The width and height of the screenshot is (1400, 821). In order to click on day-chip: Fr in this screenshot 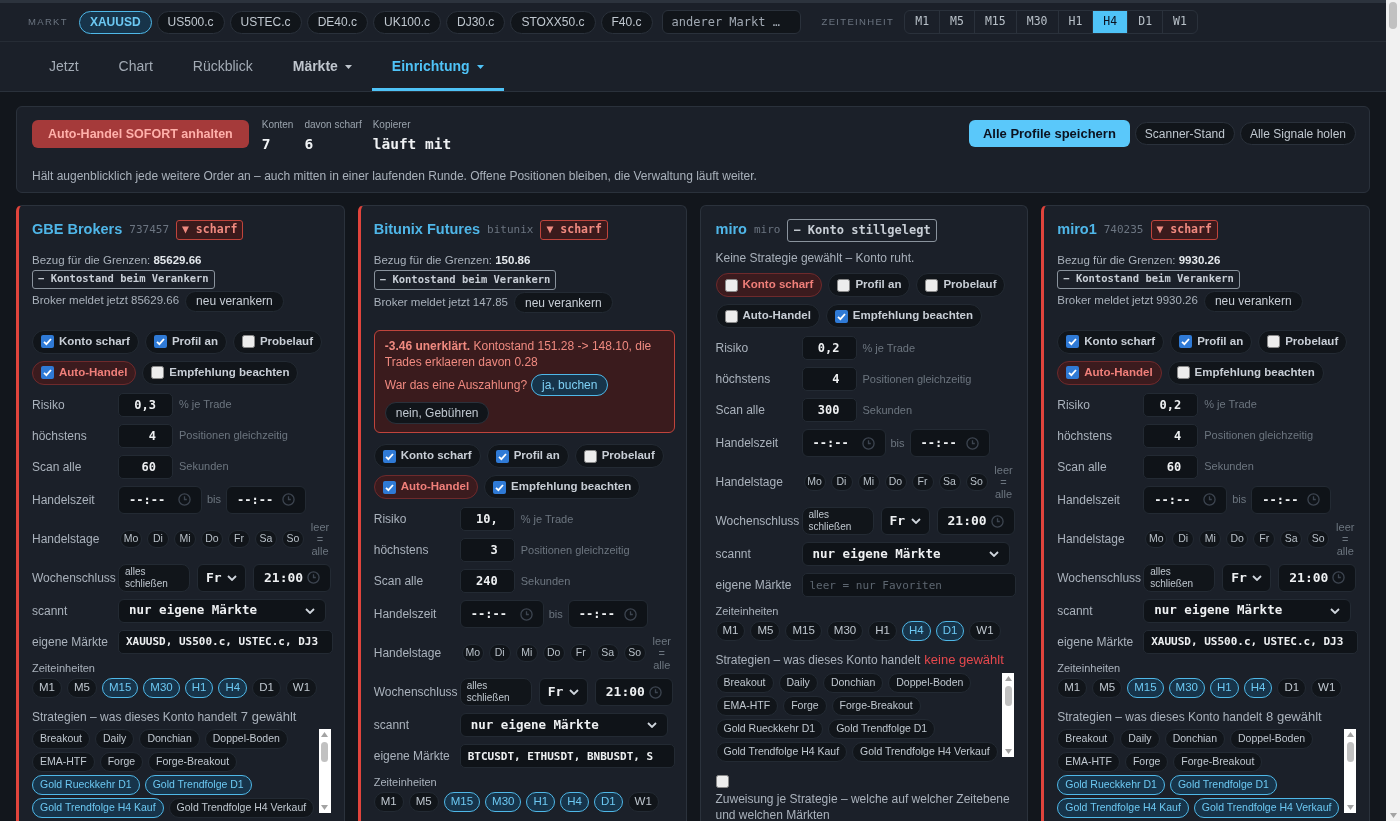, I will do `click(239, 538)`.